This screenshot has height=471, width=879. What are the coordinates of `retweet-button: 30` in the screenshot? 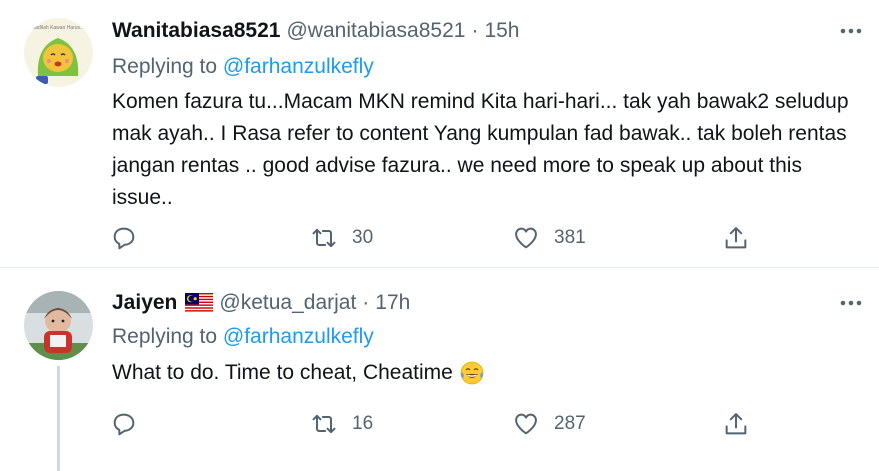 It's located at (341, 238).